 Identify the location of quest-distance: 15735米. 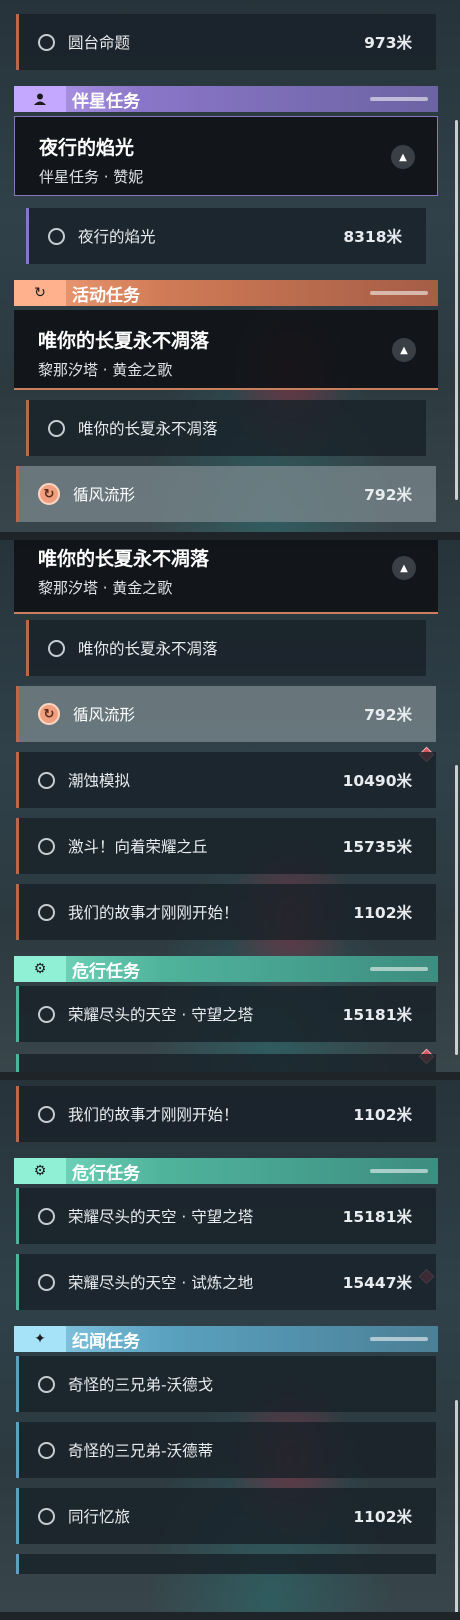
(377, 847).